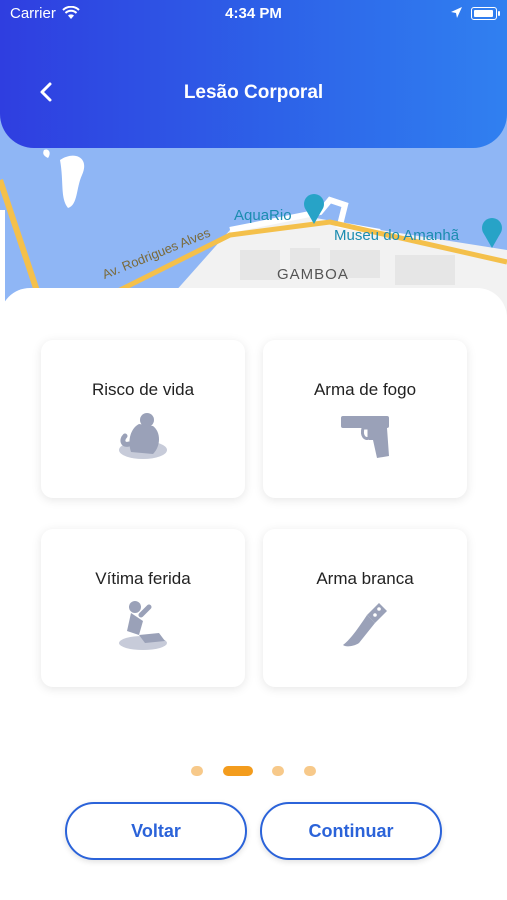 The width and height of the screenshot is (507, 900). Describe the element at coordinates (365, 389) in the screenshot. I see `option-label: Arma de fogo` at that location.